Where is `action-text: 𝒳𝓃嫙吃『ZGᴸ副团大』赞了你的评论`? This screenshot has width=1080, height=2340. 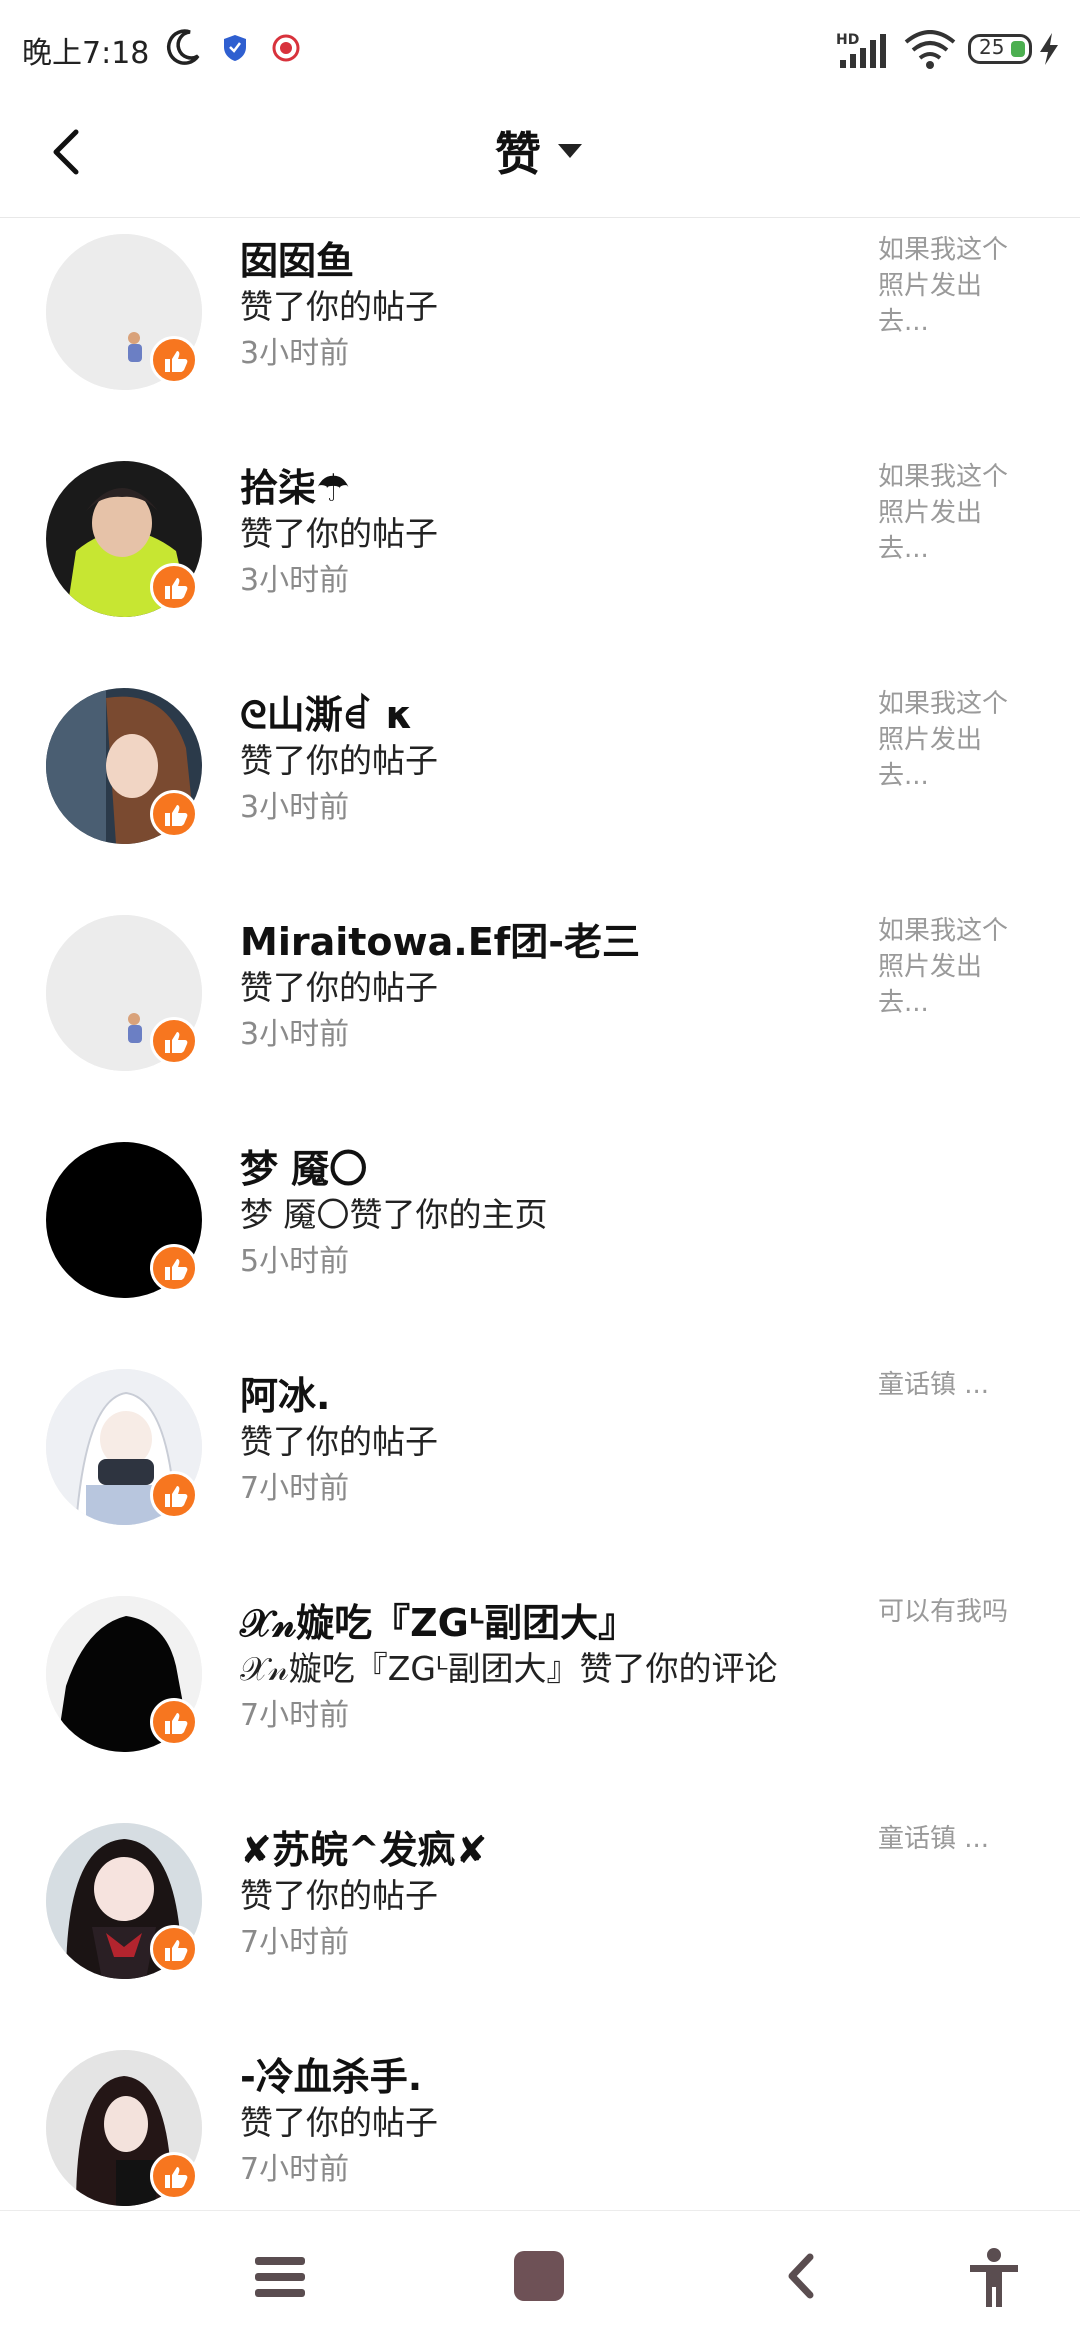 action-text: 𝒳𝓃嫙吃『ZGᴸ副团大』赞了你的评论 is located at coordinates (509, 1668).